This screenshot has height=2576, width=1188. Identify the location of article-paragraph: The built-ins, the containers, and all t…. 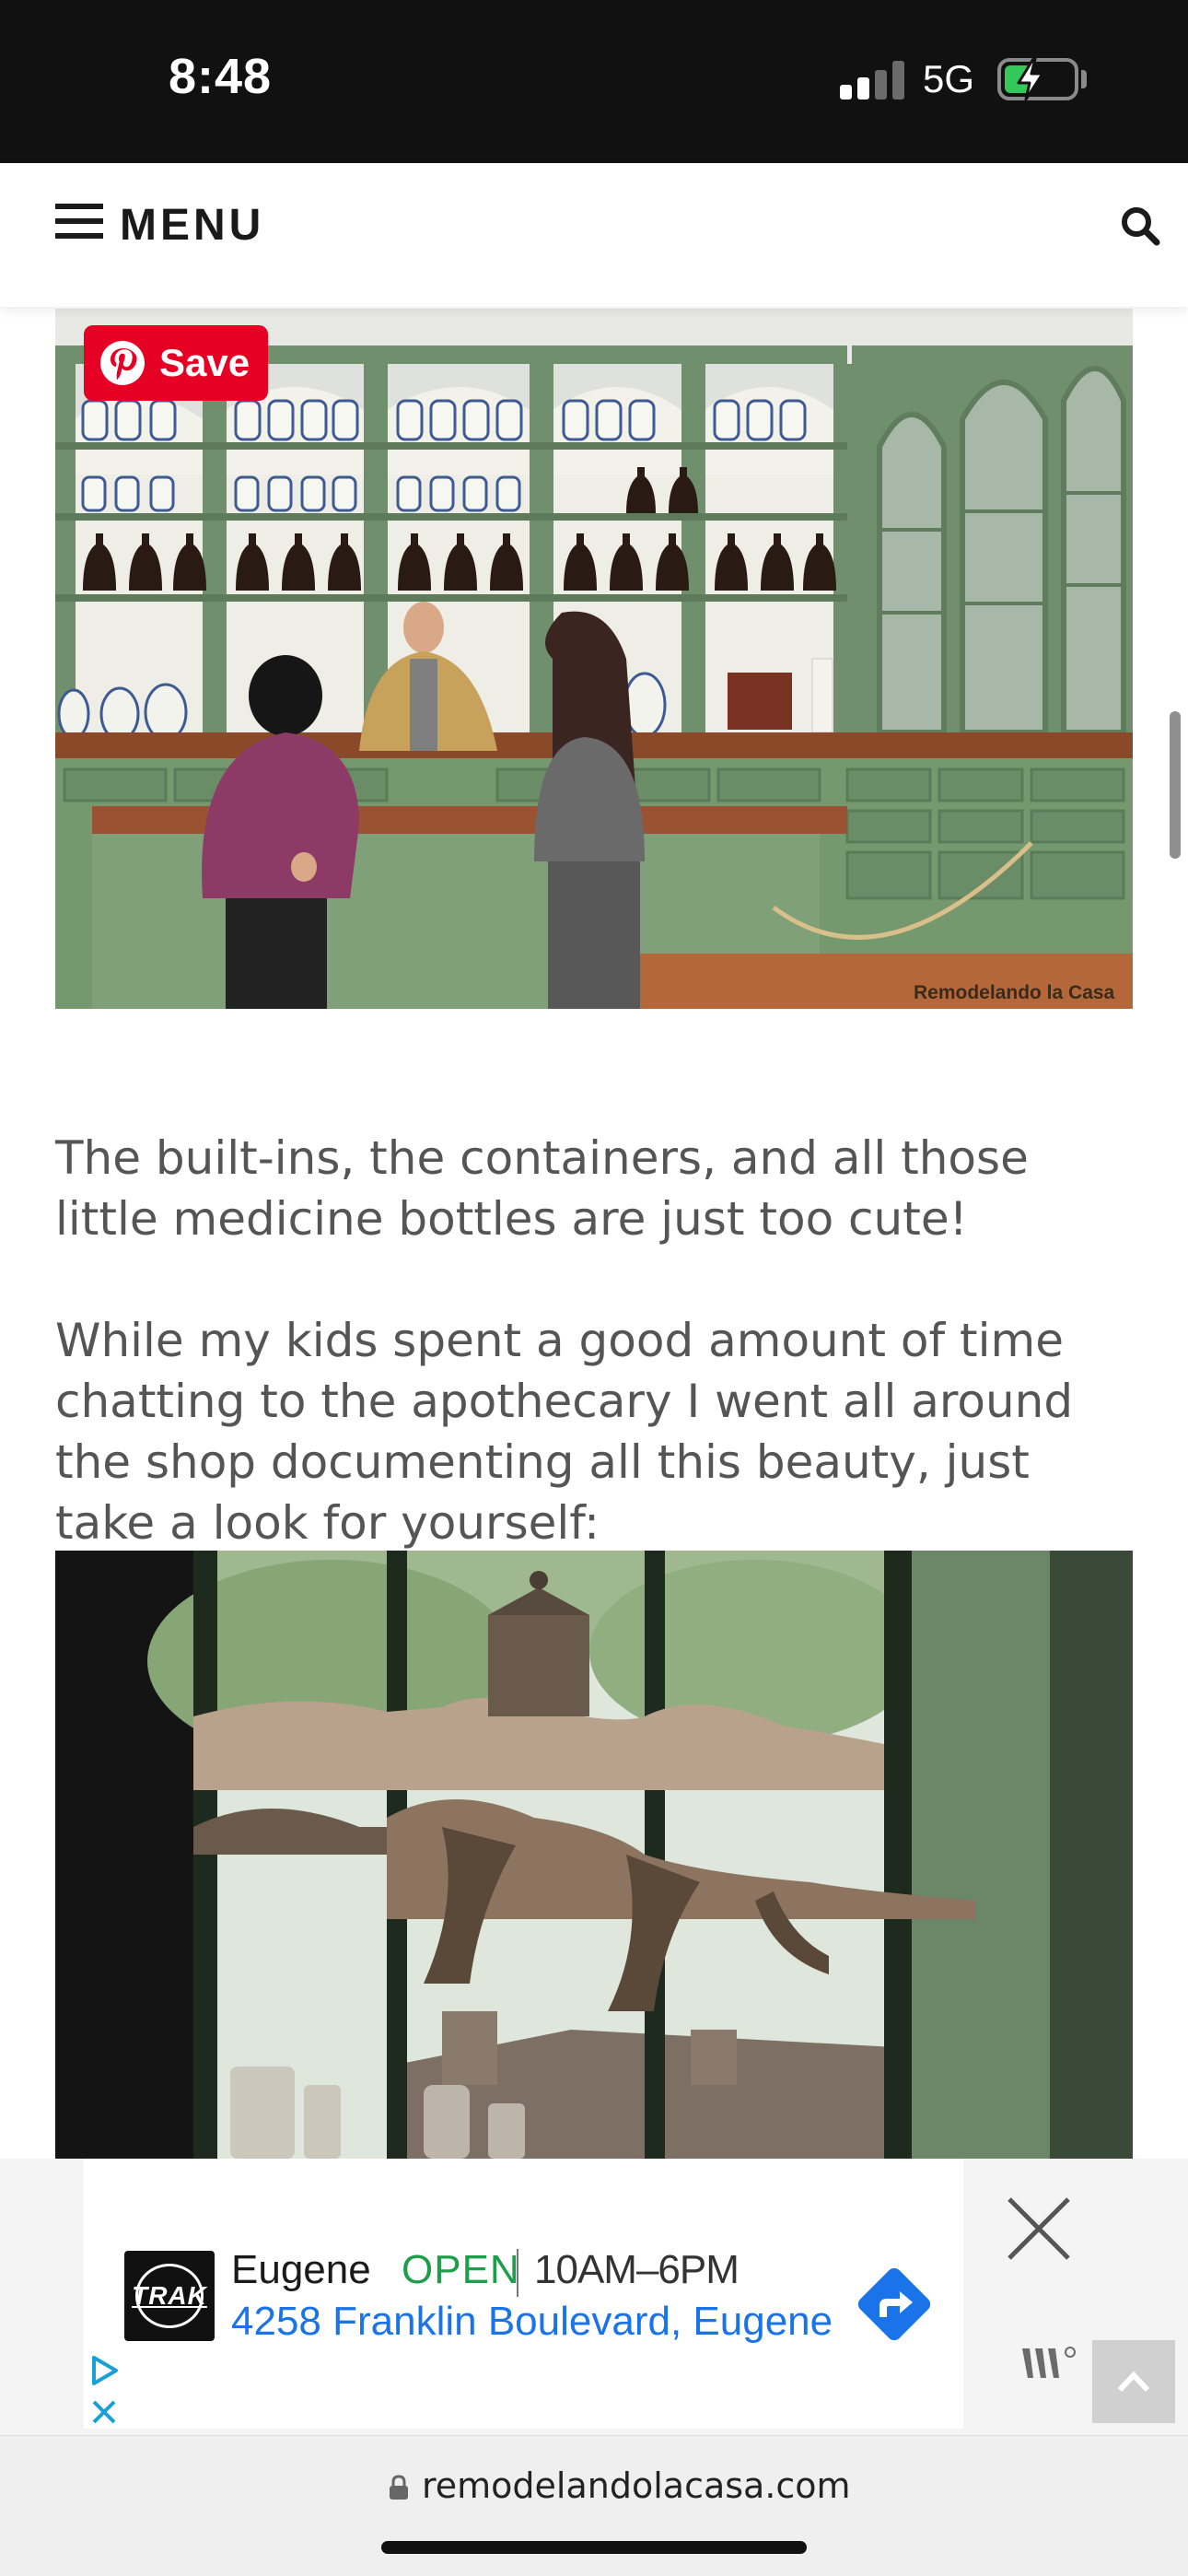
(542, 1188).